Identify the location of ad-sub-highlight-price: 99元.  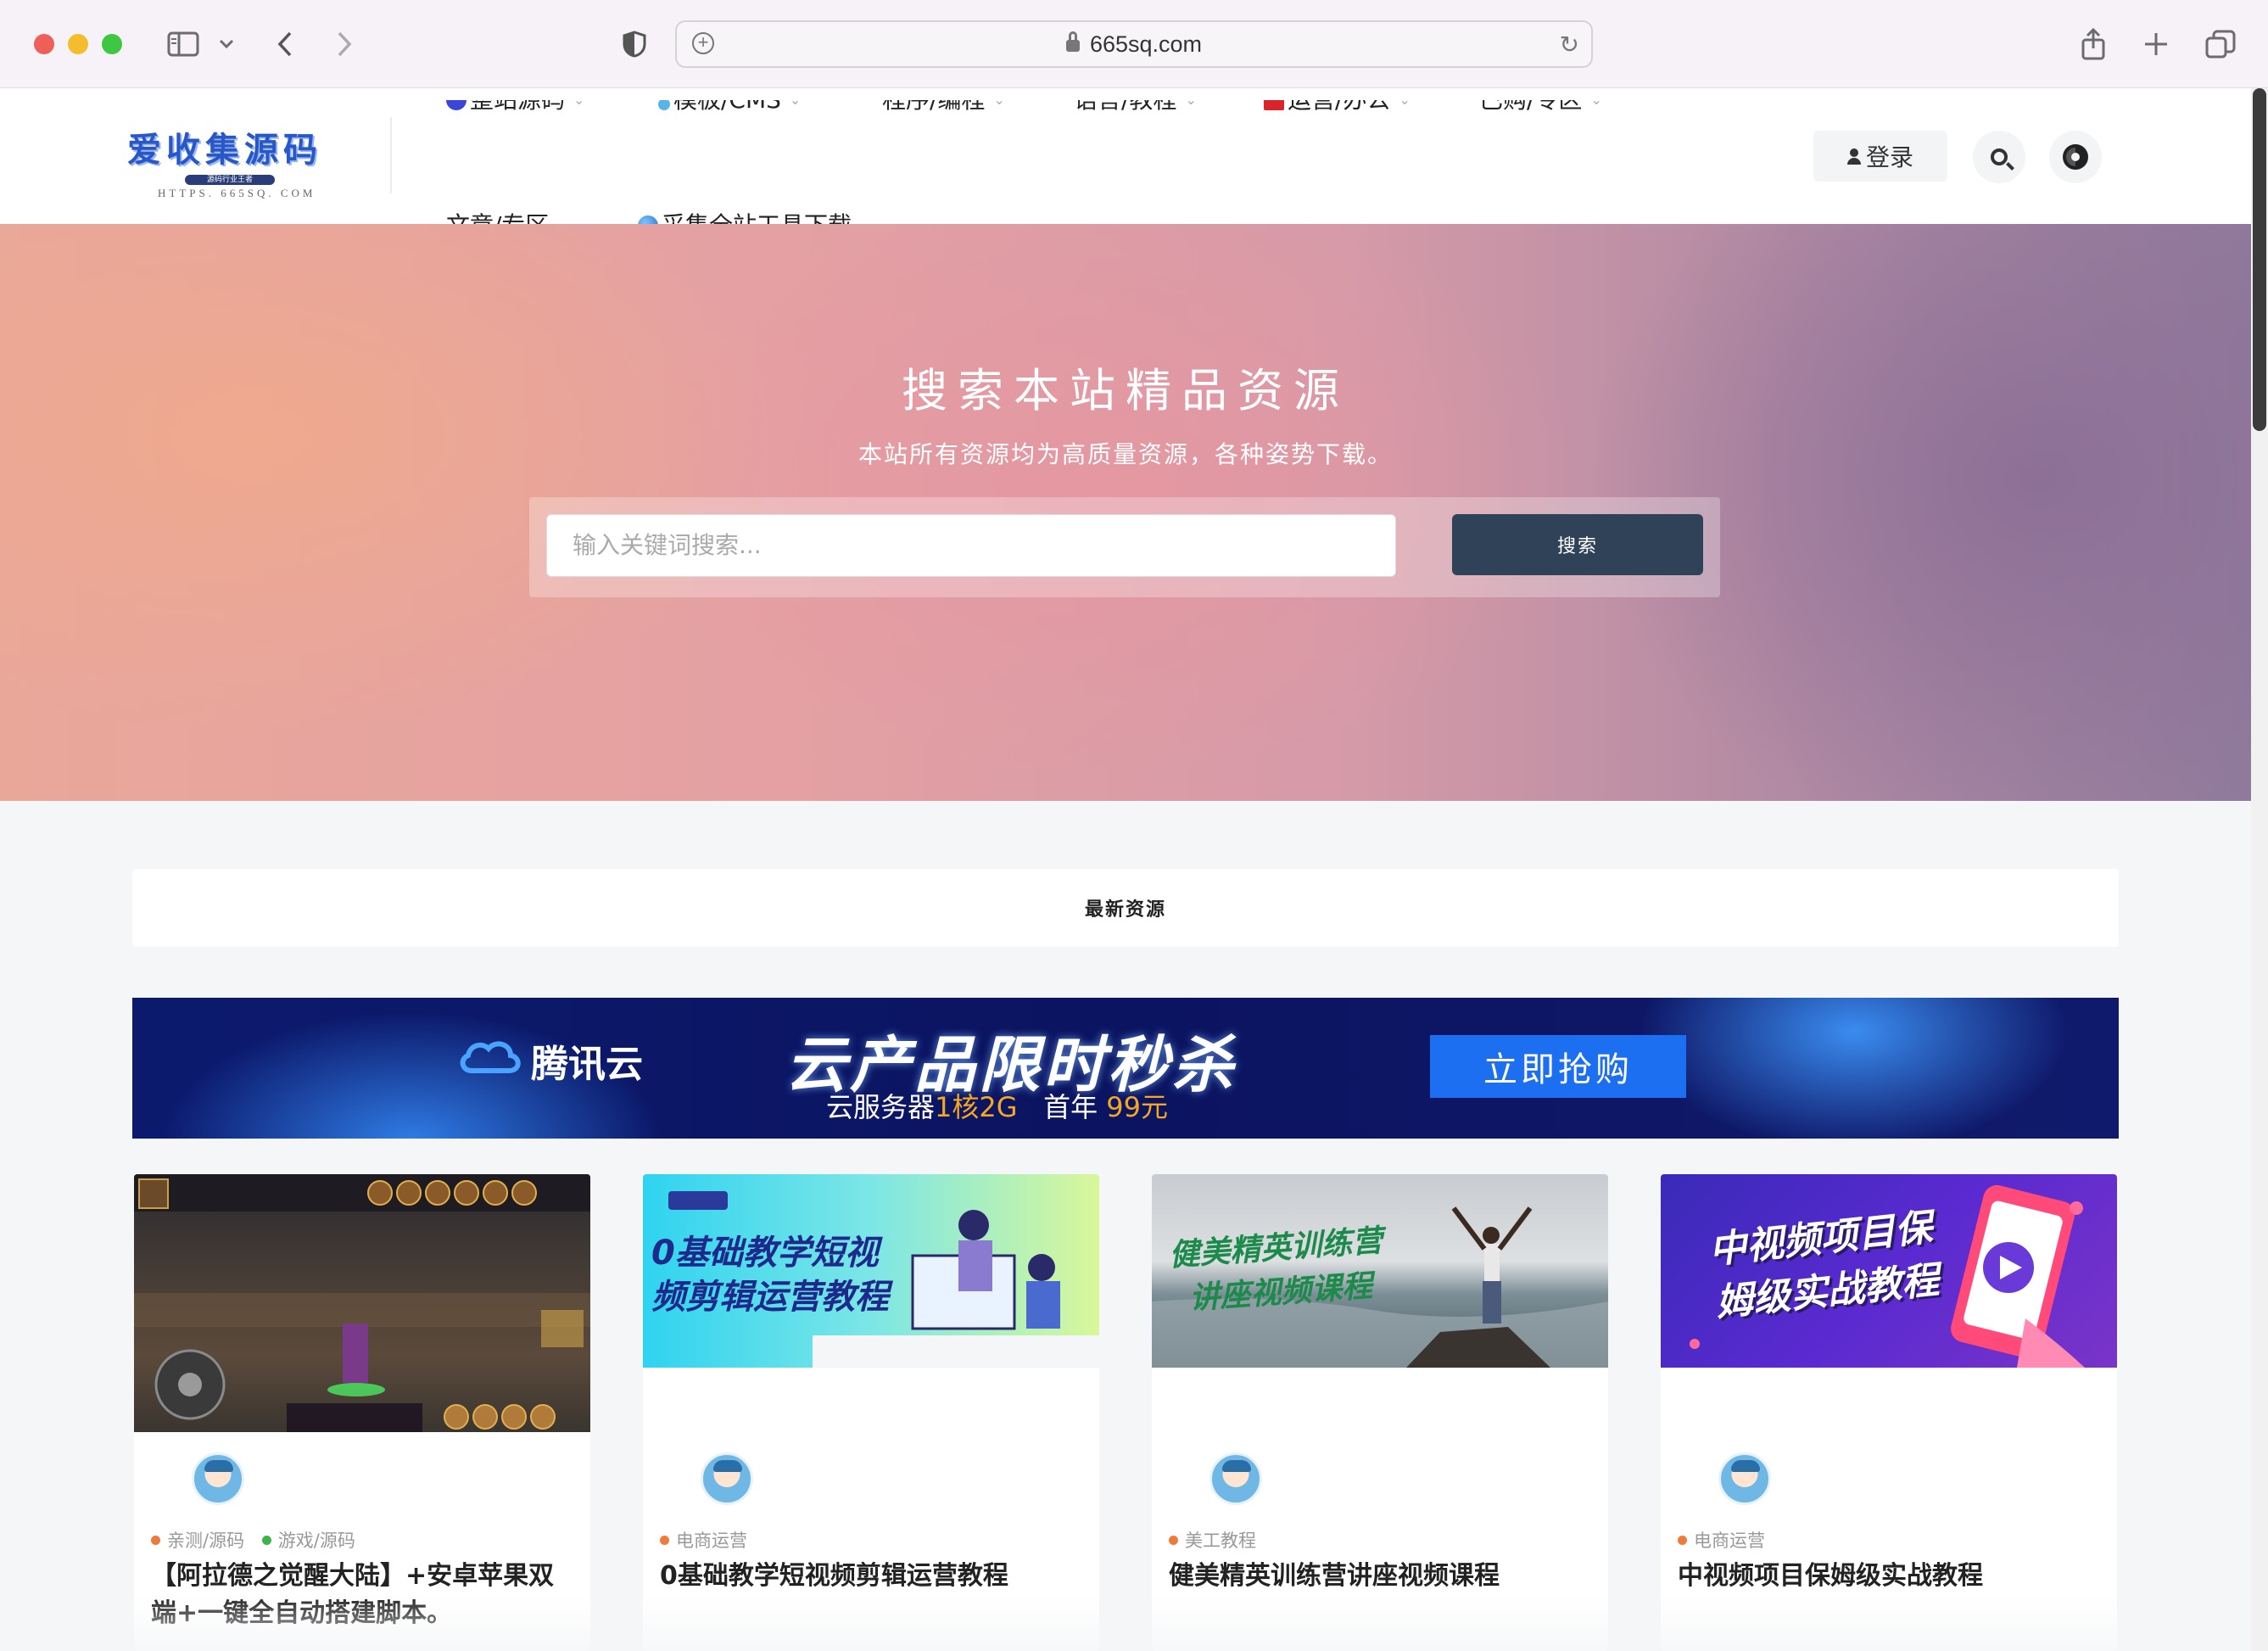
(1137, 1107).